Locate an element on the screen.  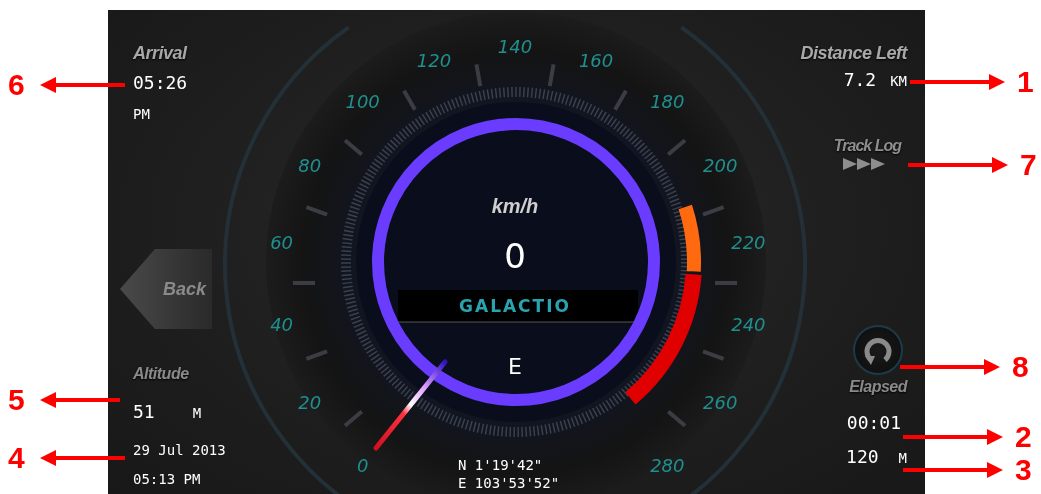
scale-label: 0 is located at coordinates (362, 465).